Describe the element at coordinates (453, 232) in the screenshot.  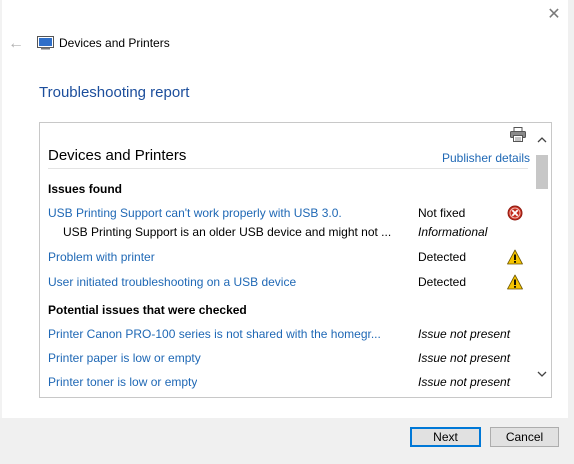
I see `issue-status: Informational` at that location.